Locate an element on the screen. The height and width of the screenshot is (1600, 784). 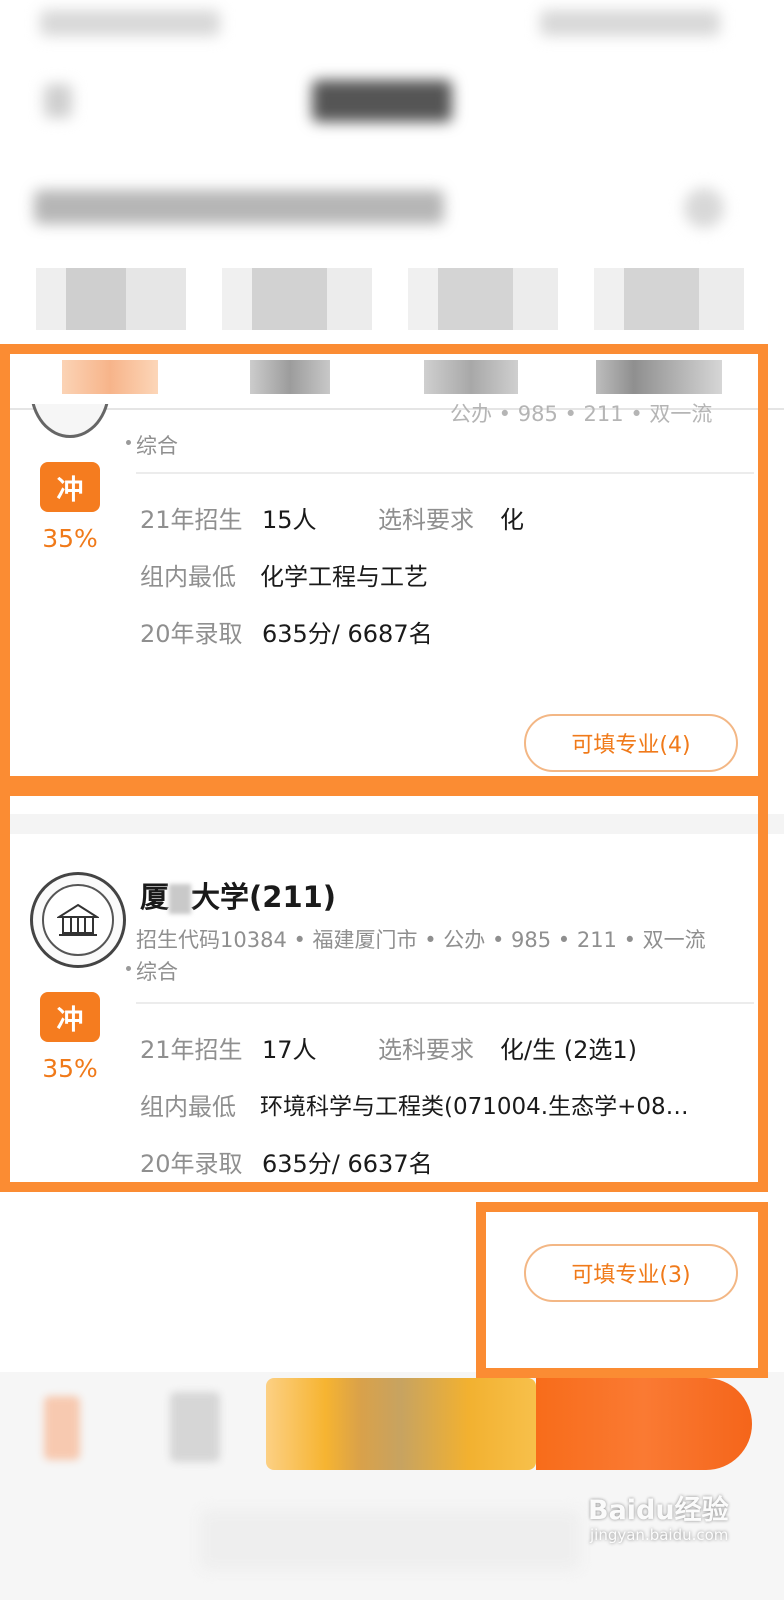
university-info: 招生代码10384 • 福建厦门市 • 公办 • 985 • 211 • 双一流 is located at coordinates (421, 940).